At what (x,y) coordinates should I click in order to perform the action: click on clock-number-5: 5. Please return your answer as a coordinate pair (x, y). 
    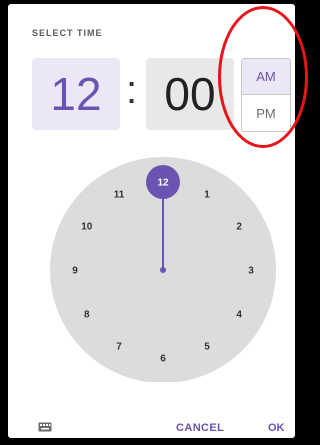
    Looking at the image, I should click on (207, 347).